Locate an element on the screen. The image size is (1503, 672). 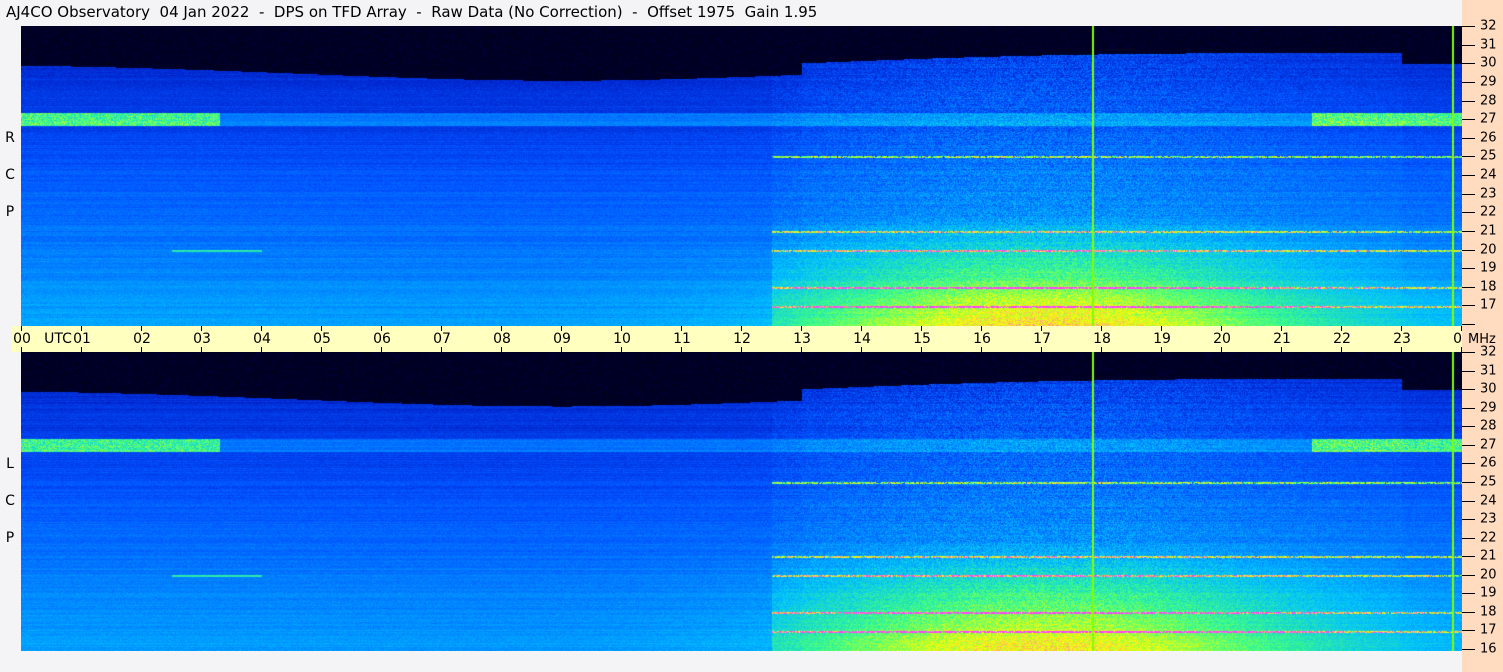
x-tick-label: 11 is located at coordinates (682, 339).